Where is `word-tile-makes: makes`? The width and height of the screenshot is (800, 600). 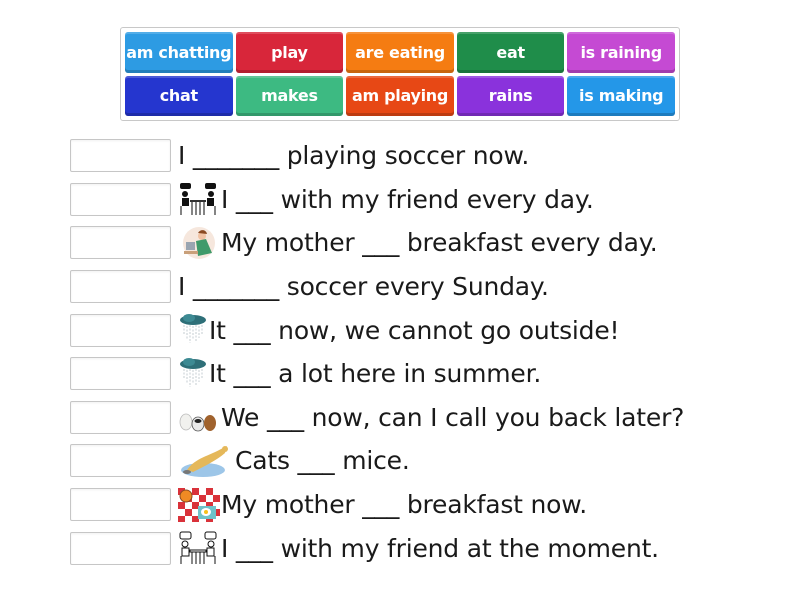
word-tile-makes: makes is located at coordinates (289, 95).